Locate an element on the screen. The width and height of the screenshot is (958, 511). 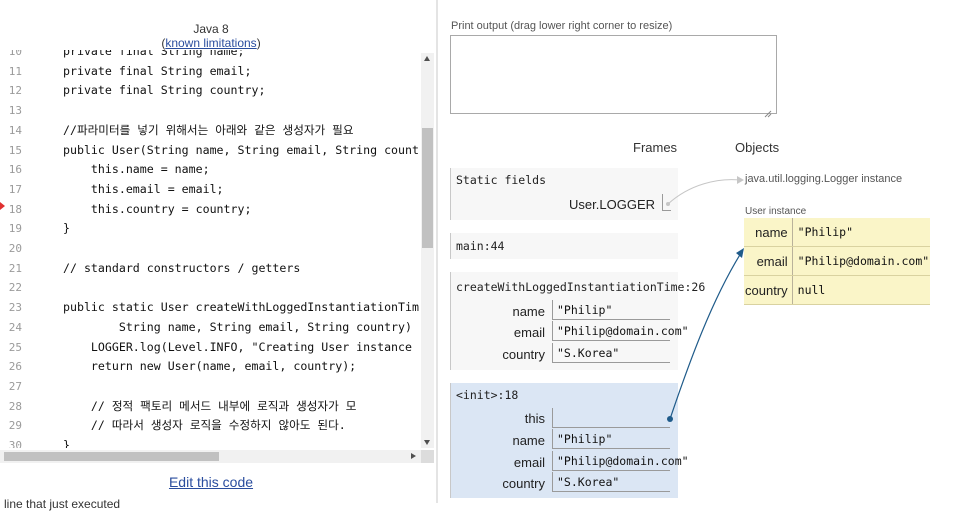
logger-pointer-dot is located at coordinates (668, 204).